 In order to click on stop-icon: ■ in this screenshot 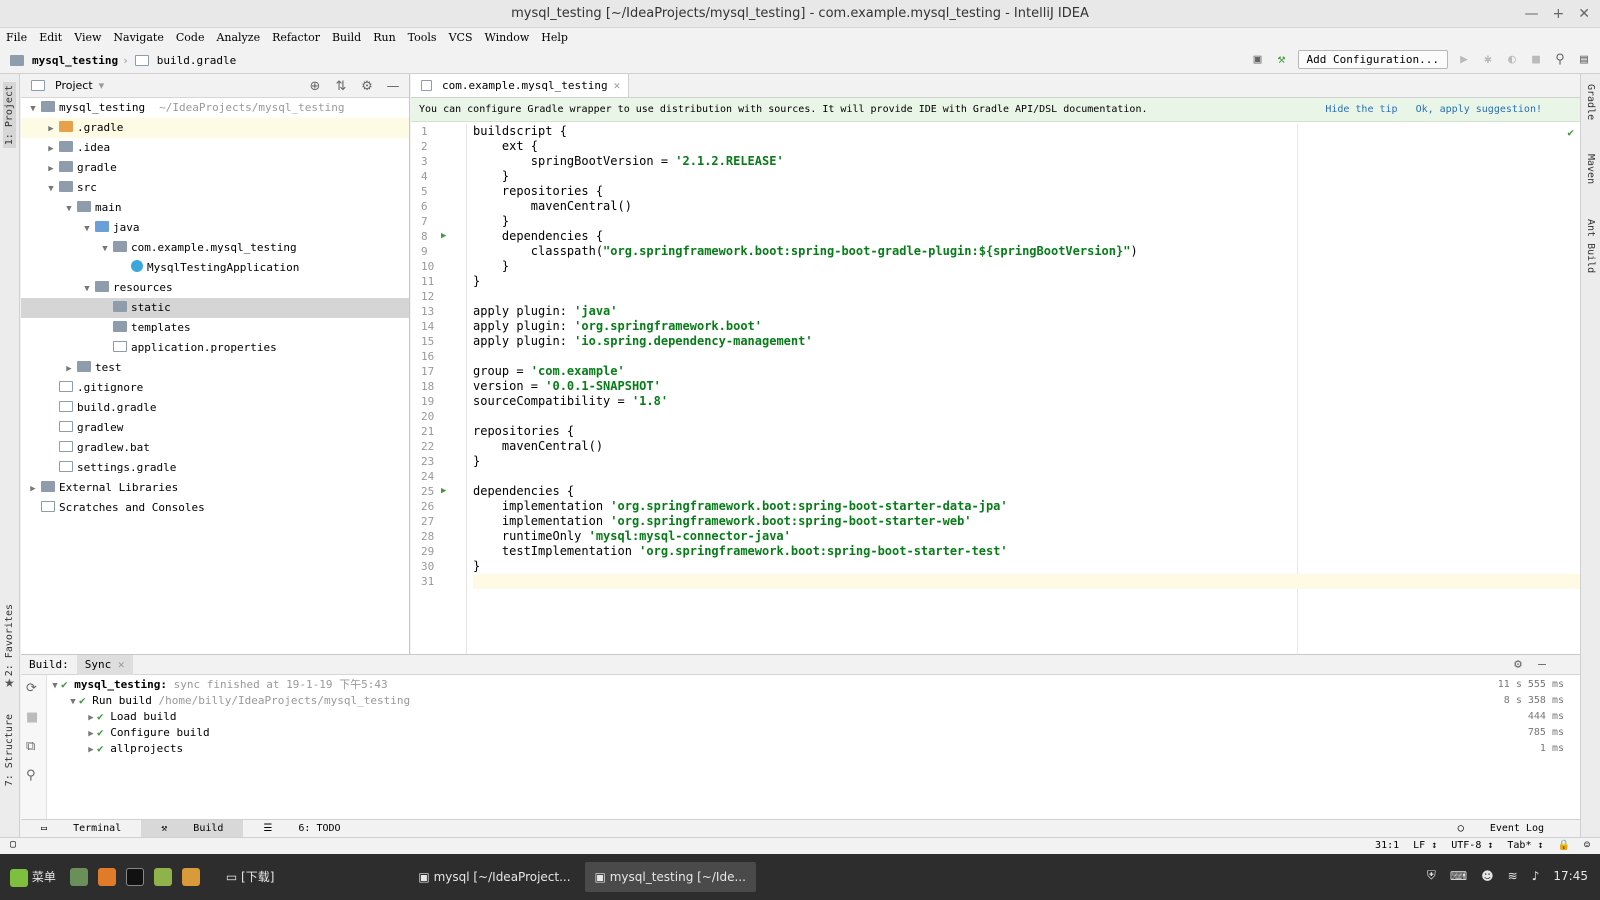, I will do `click(33, 717)`.